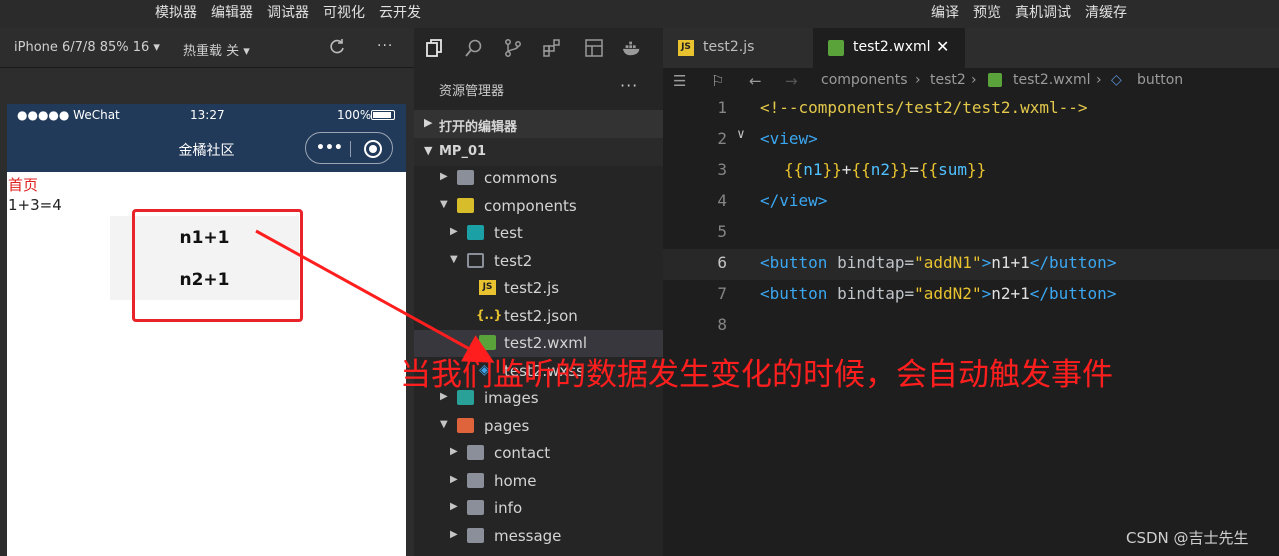  Describe the element at coordinates (1160, 80) in the screenshot. I see `breadcrumb-button: button` at that location.